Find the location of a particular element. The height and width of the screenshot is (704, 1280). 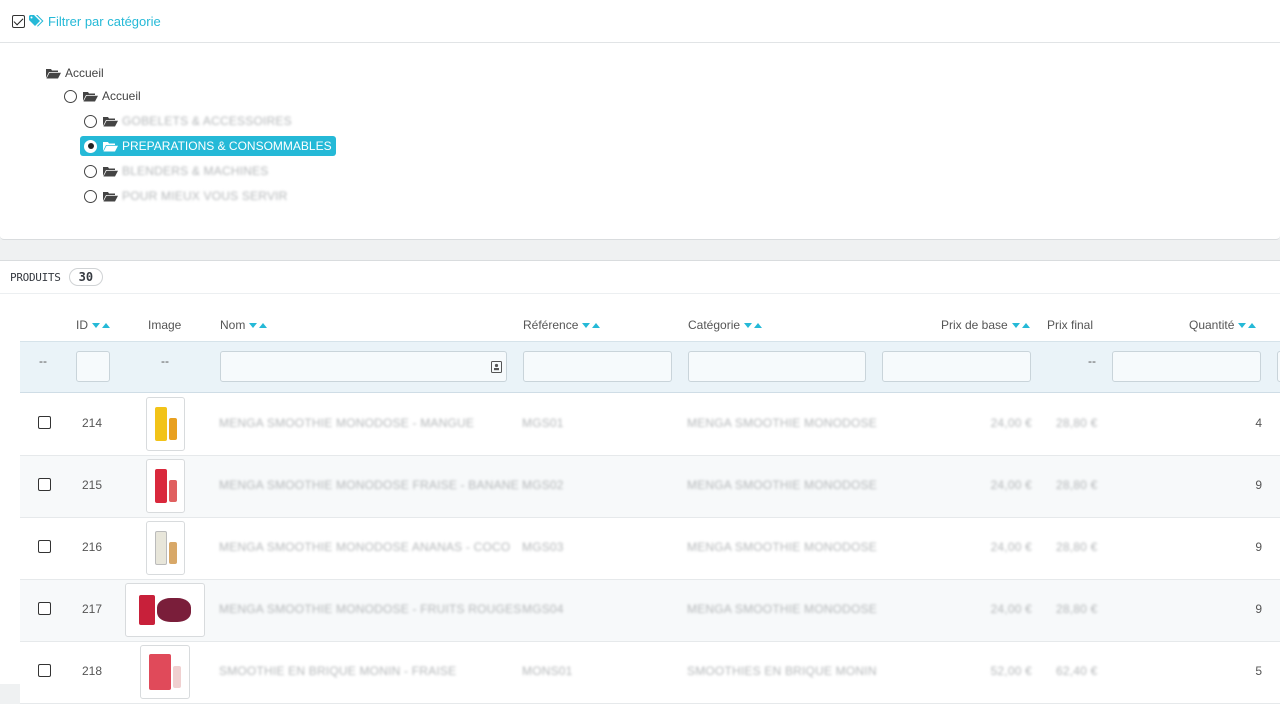

tree-item-label: GOBELETS & ACCESSOIRES is located at coordinates (207, 121).